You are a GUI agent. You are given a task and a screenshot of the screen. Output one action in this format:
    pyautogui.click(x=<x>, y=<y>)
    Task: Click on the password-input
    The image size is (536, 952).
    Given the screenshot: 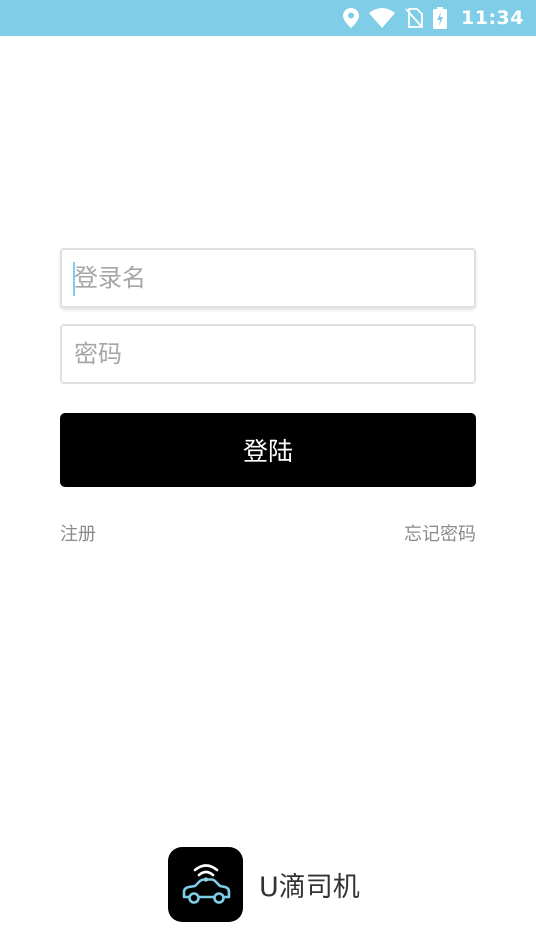 What is the action you would take?
    pyautogui.click(x=268, y=354)
    